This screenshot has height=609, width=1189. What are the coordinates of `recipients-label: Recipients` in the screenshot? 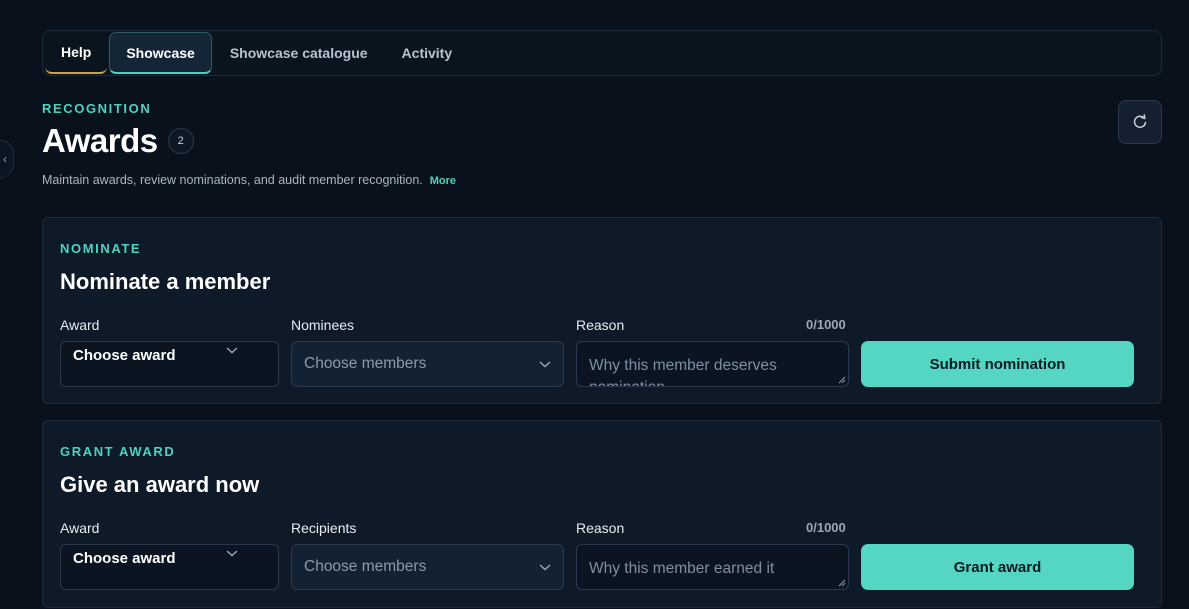 It's located at (324, 528).